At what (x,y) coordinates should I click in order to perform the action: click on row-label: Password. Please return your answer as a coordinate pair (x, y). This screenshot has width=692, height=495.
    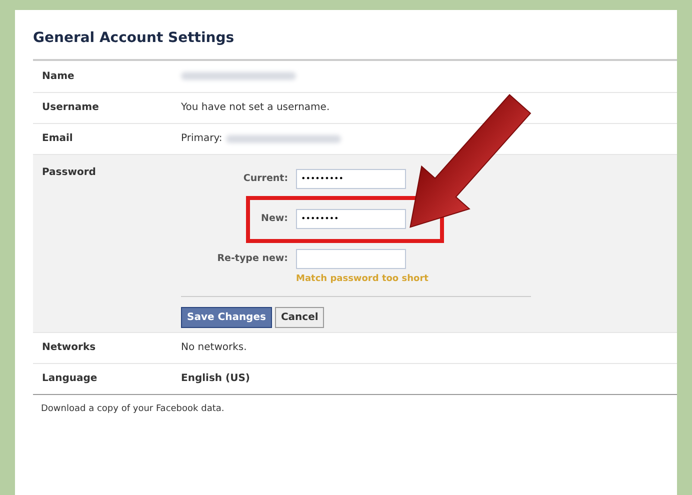
    Looking at the image, I should click on (69, 173).